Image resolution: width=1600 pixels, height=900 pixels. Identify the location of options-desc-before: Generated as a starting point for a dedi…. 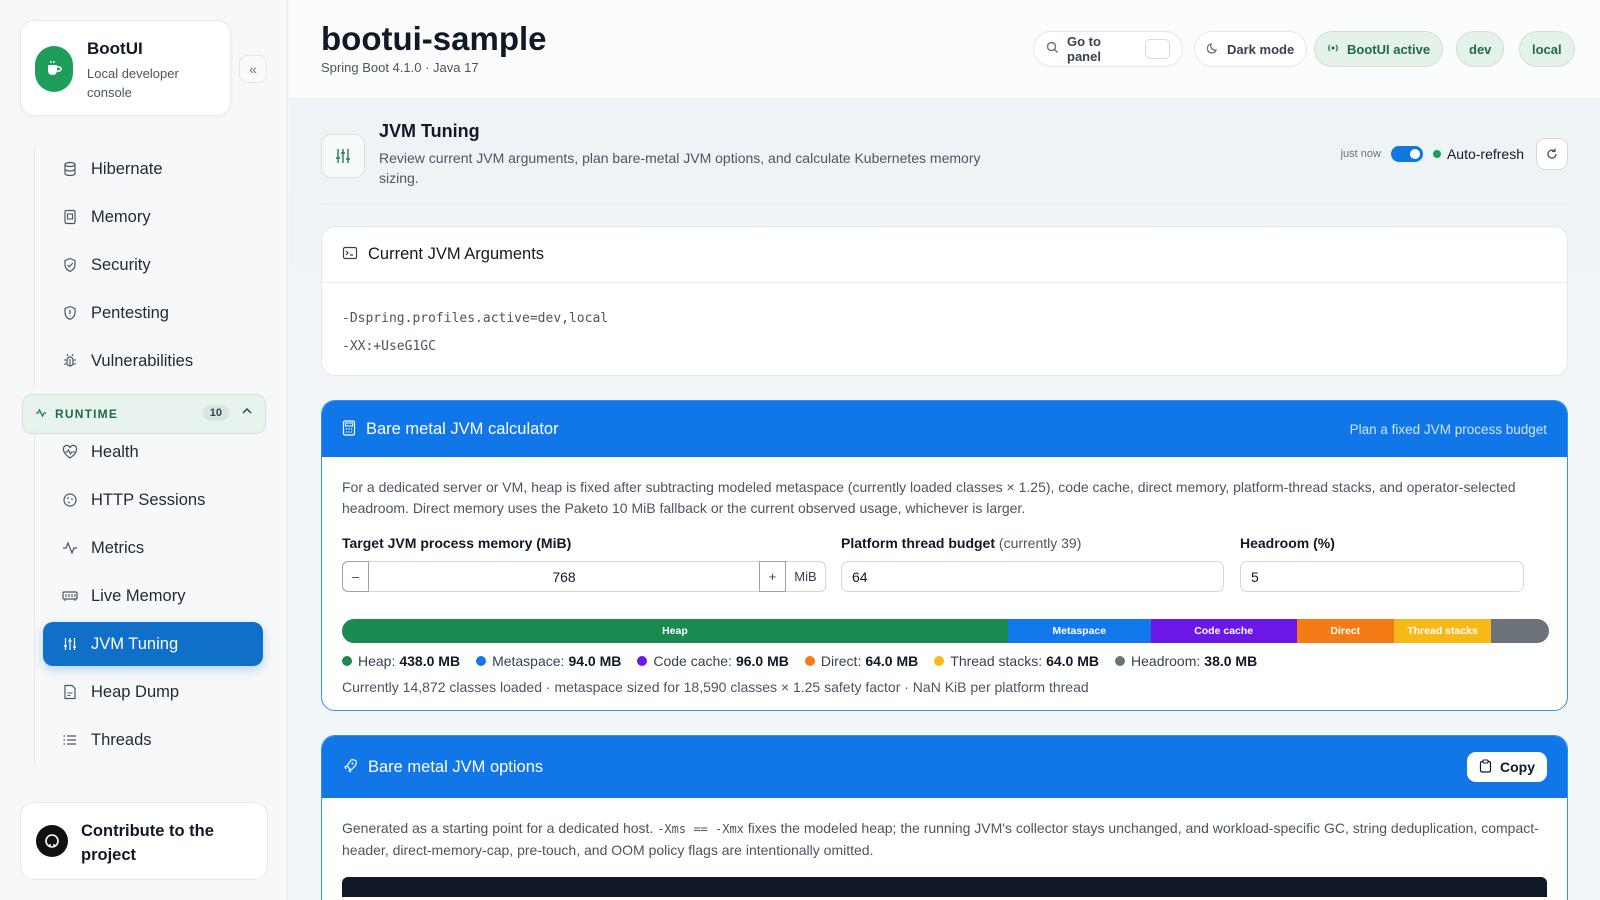
(500, 828).